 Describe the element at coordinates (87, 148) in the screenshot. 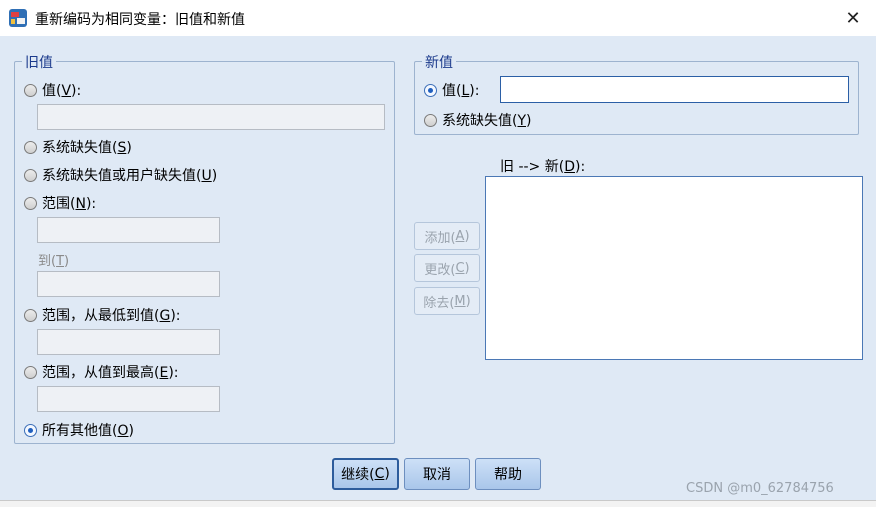

I see `old-sysmis-radio-label: 系统缺失值(S)` at that location.